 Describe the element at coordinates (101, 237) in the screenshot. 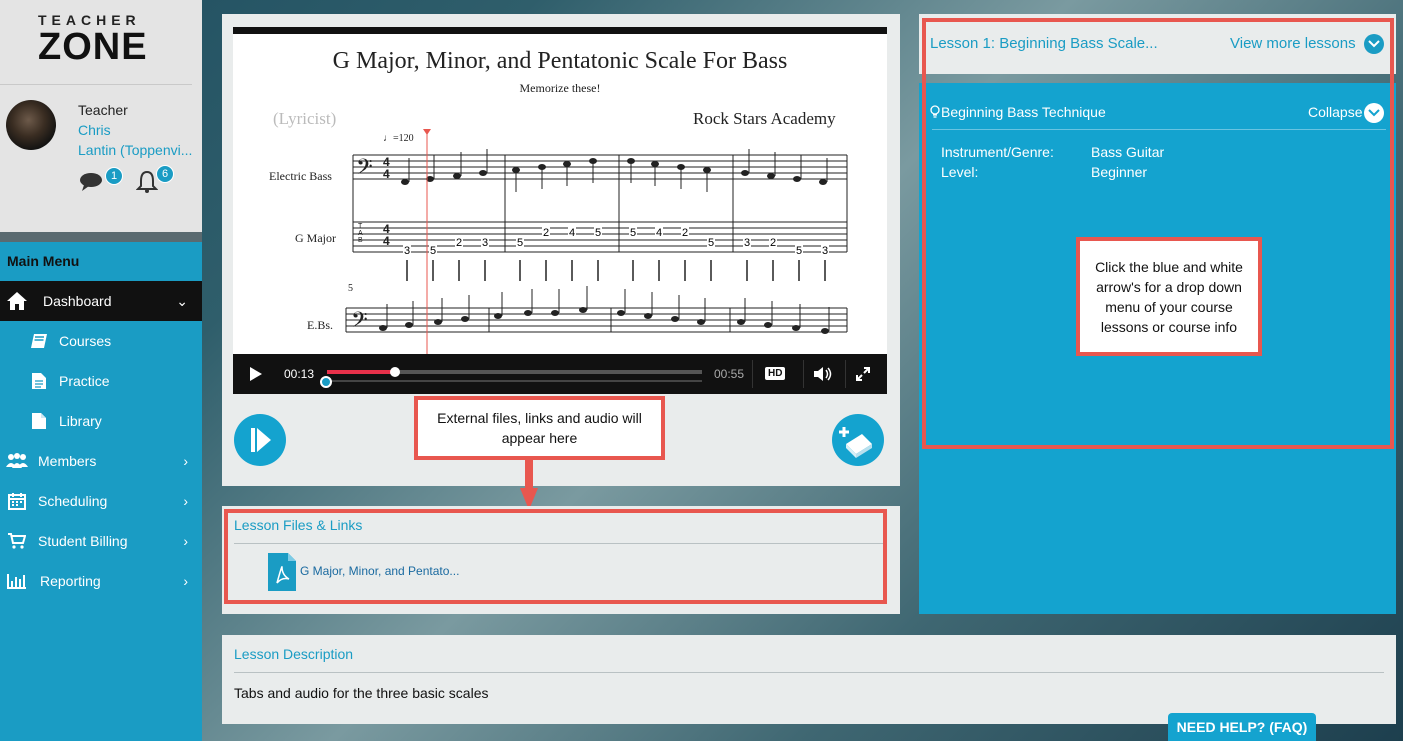

I see `sidebar-separator` at that location.